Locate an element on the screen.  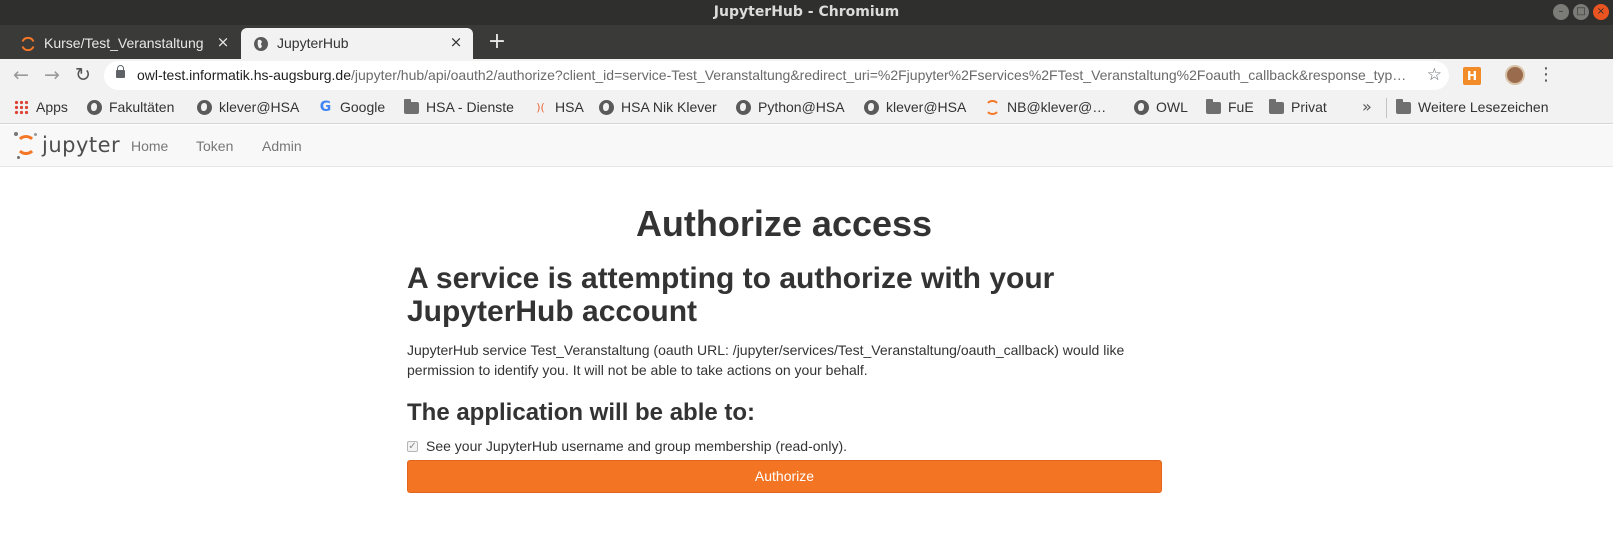
bookmark-label: Apps is located at coordinates (52, 107).